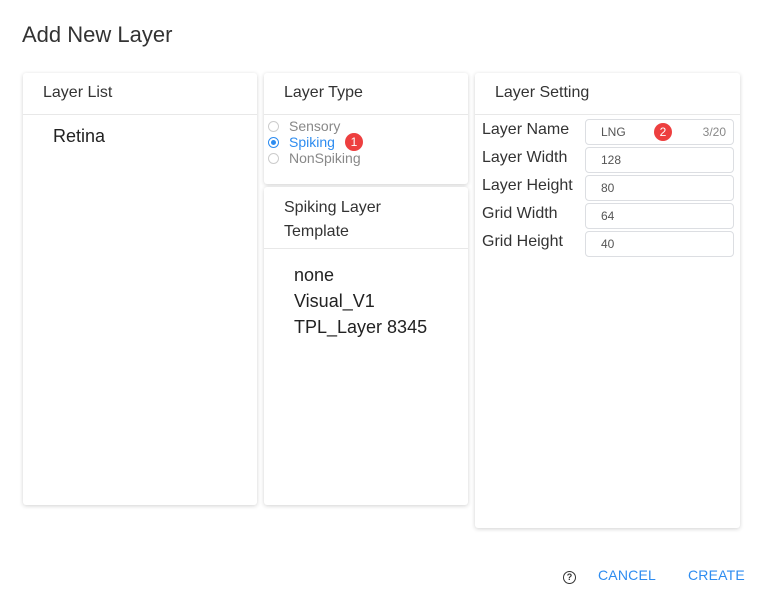 Image resolution: width=763 pixels, height=598 pixels. Describe the element at coordinates (312, 142) in the screenshot. I see `radio-label: Spiking` at that location.